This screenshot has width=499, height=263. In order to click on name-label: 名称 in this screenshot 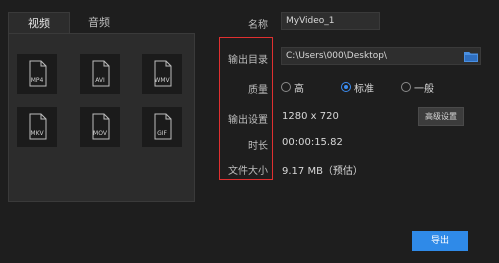, I will do `click(258, 25)`.